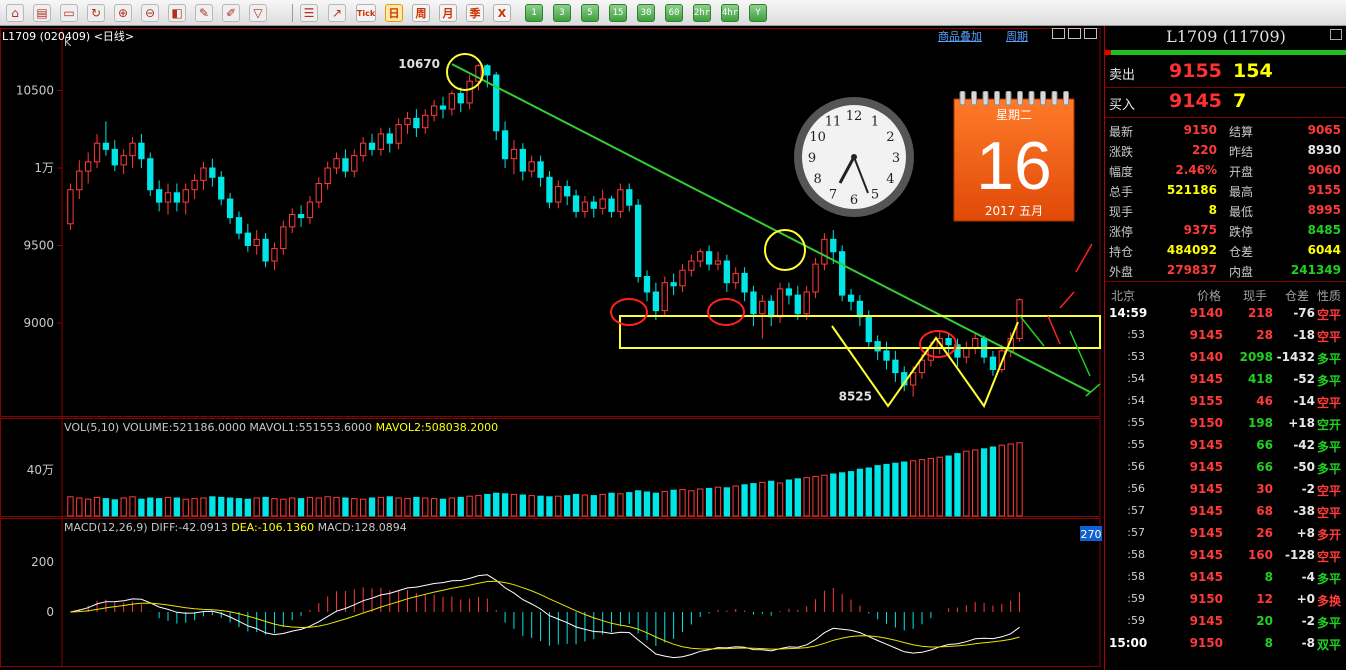  Describe the element at coordinates (758, 13) in the screenshot. I see `minute-period-button-8: Y` at that location.